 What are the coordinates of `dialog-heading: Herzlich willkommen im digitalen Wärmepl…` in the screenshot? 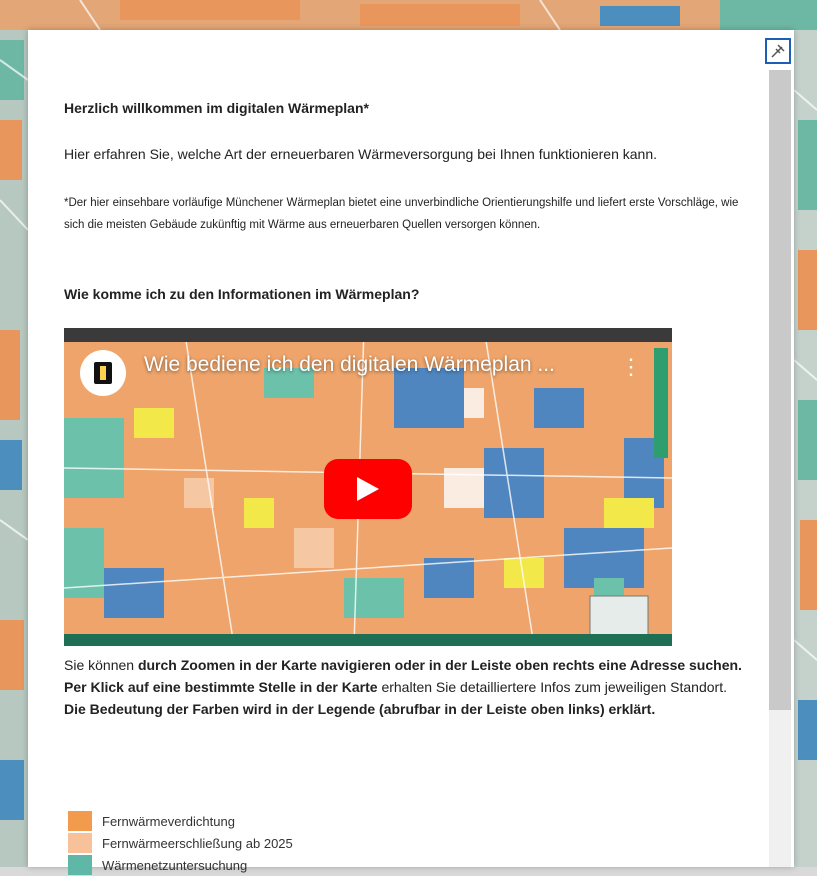 It's located at (216, 108).